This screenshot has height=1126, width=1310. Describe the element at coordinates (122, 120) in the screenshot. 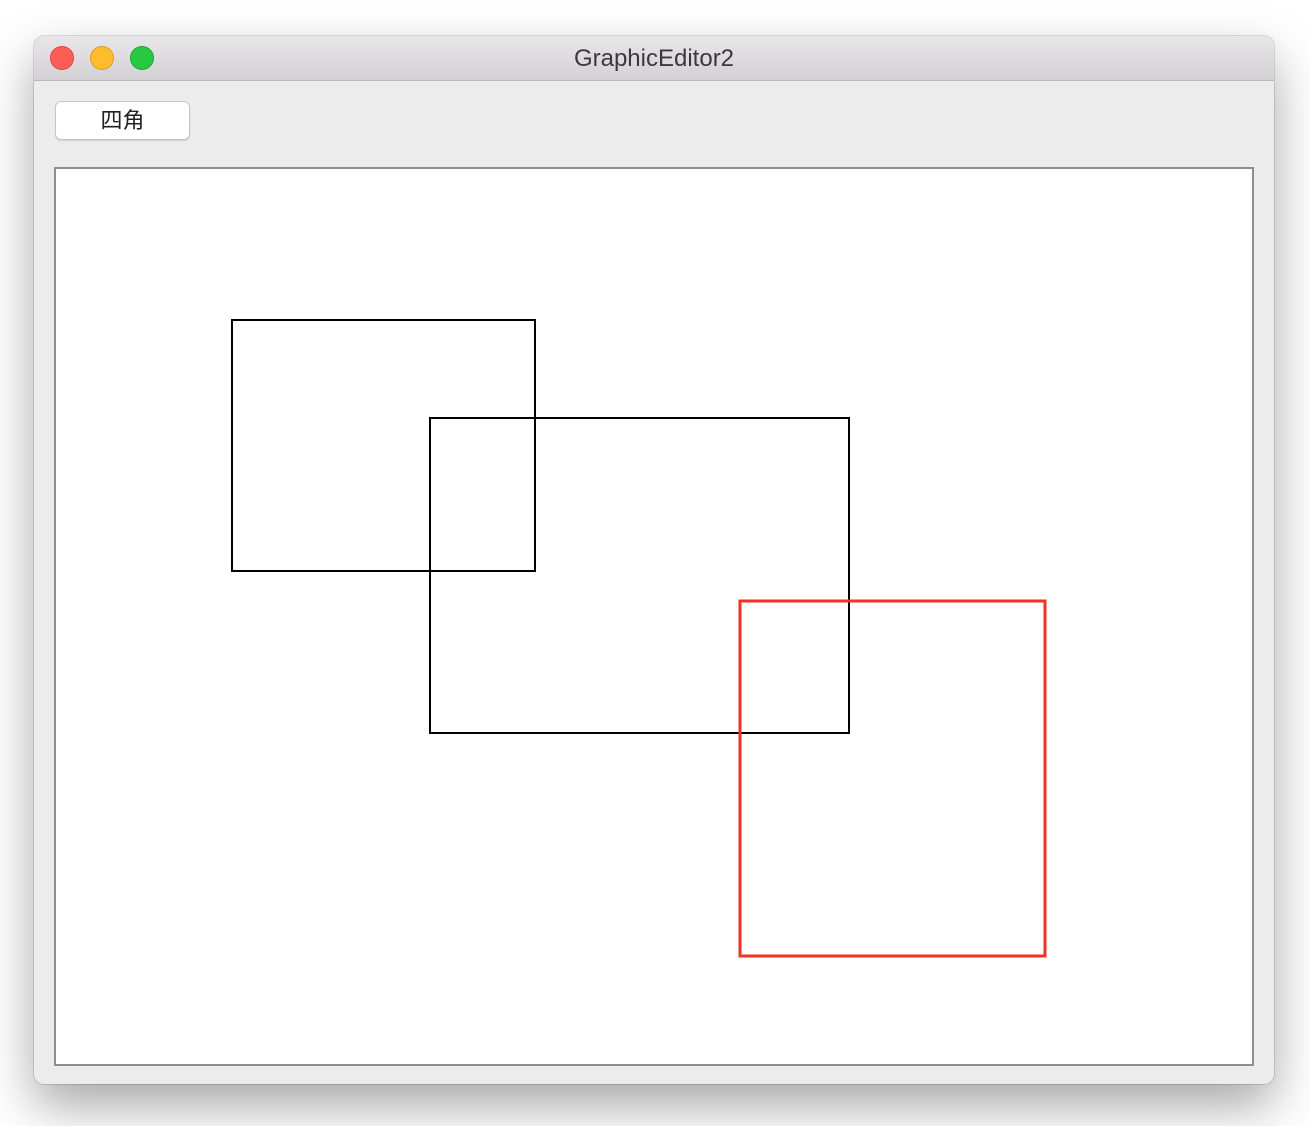

I see `rectangle-tool-button: 四角` at that location.